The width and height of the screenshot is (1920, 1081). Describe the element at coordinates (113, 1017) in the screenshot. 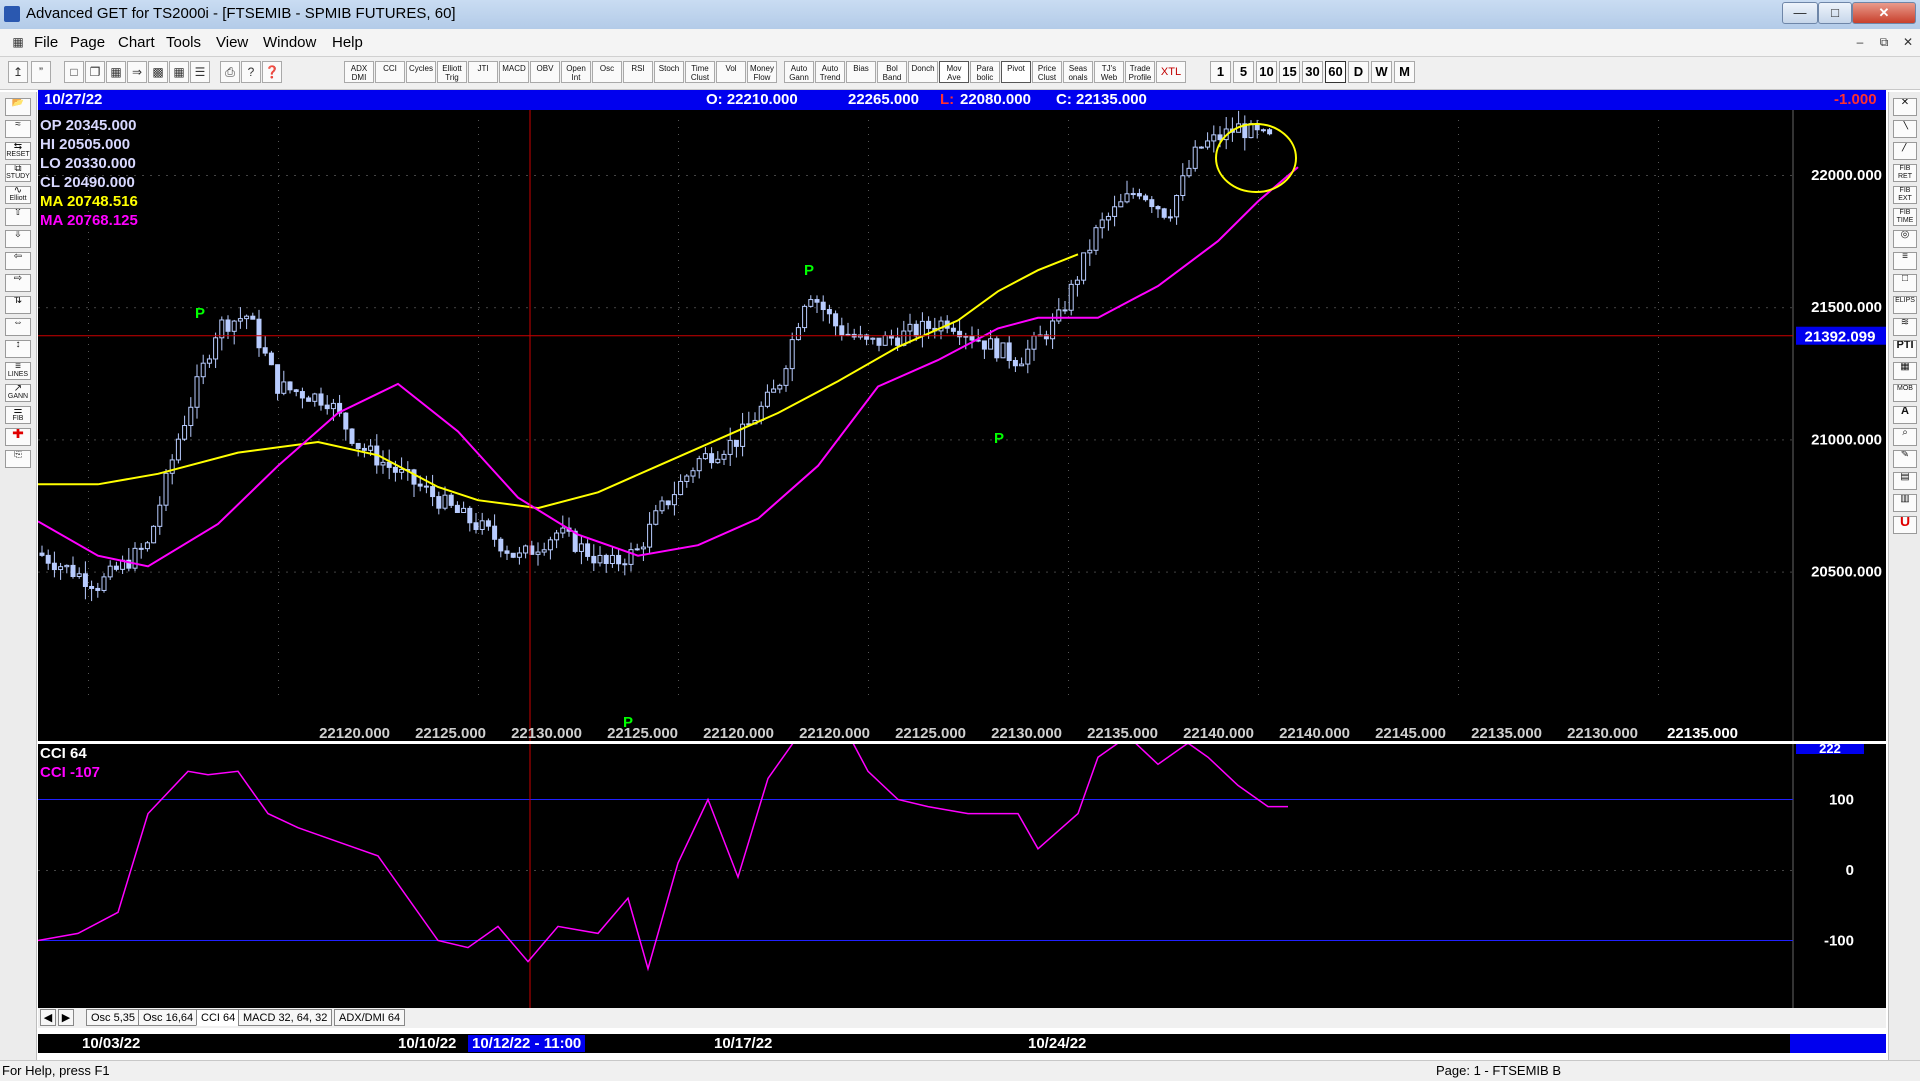

I see `pane-tab-0: Osc 5,35` at that location.